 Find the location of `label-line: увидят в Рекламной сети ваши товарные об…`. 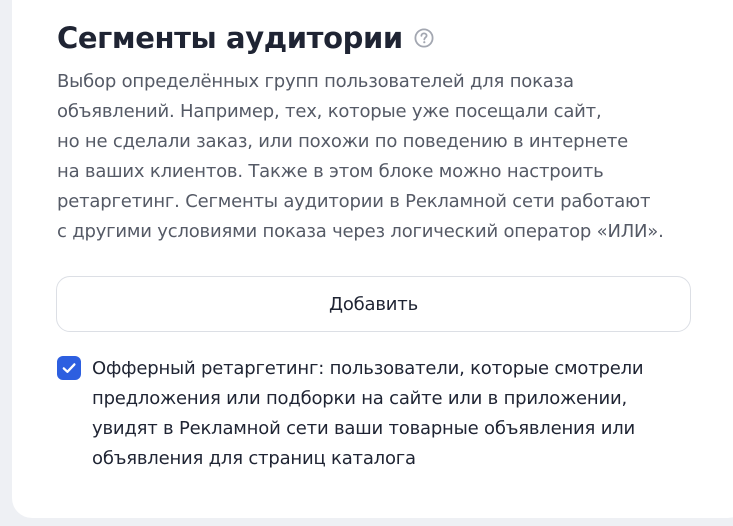

label-line: увидят в Рекламной сети ваши товарные об… is located at coordinates (363, 428).